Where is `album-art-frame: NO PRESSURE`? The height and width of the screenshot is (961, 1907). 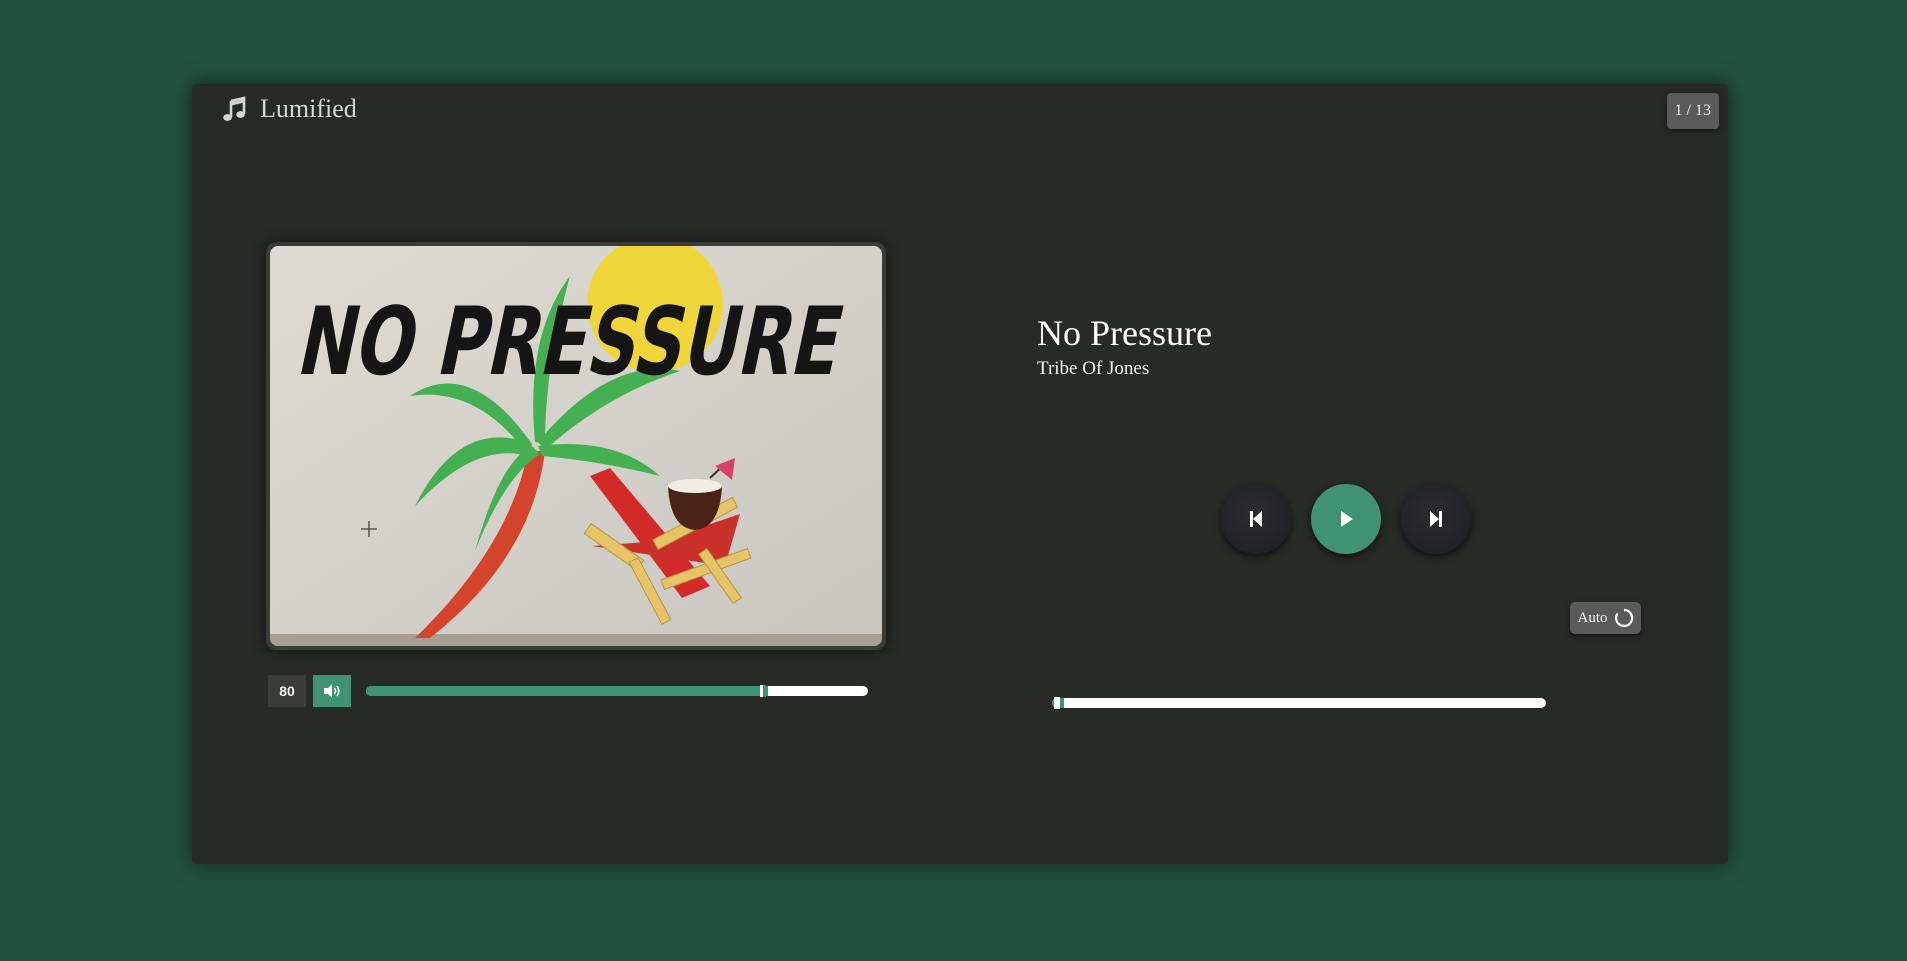
album-art-frame: NO PRESSURE is located at coordinates (576, 446).